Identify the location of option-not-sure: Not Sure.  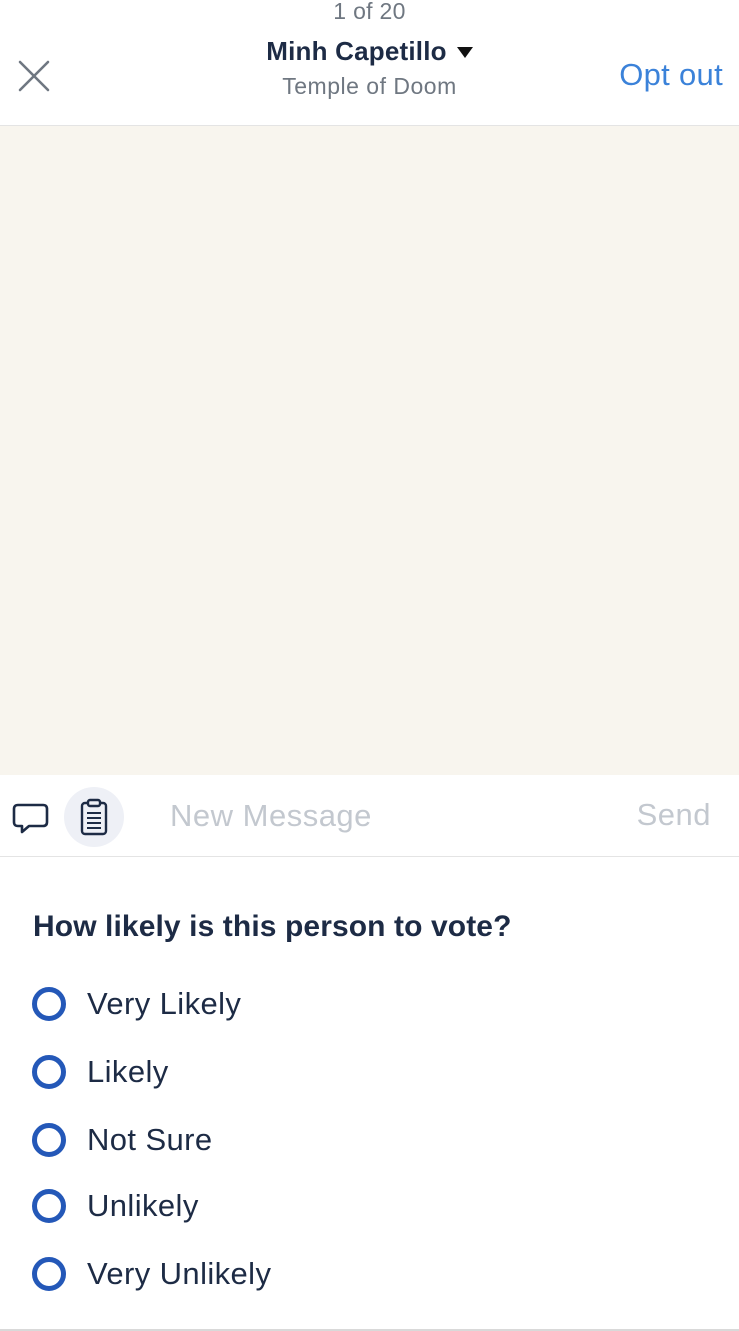
(122, 1140).